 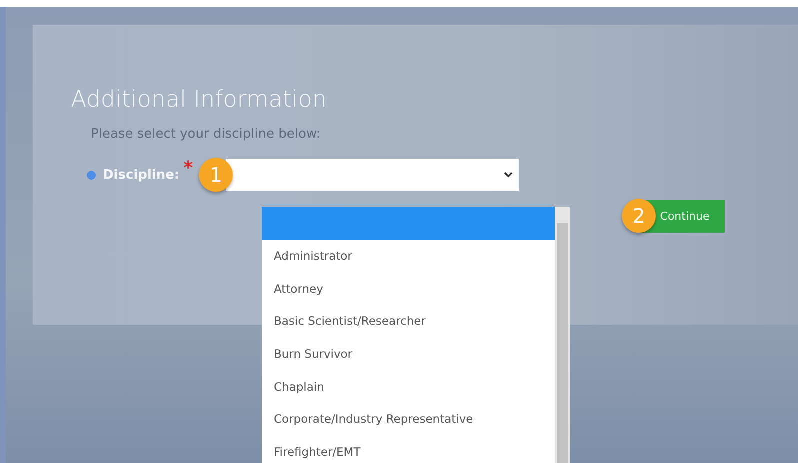 I want to click on dropdown-option: Attorney, so click(x=408, y=289).